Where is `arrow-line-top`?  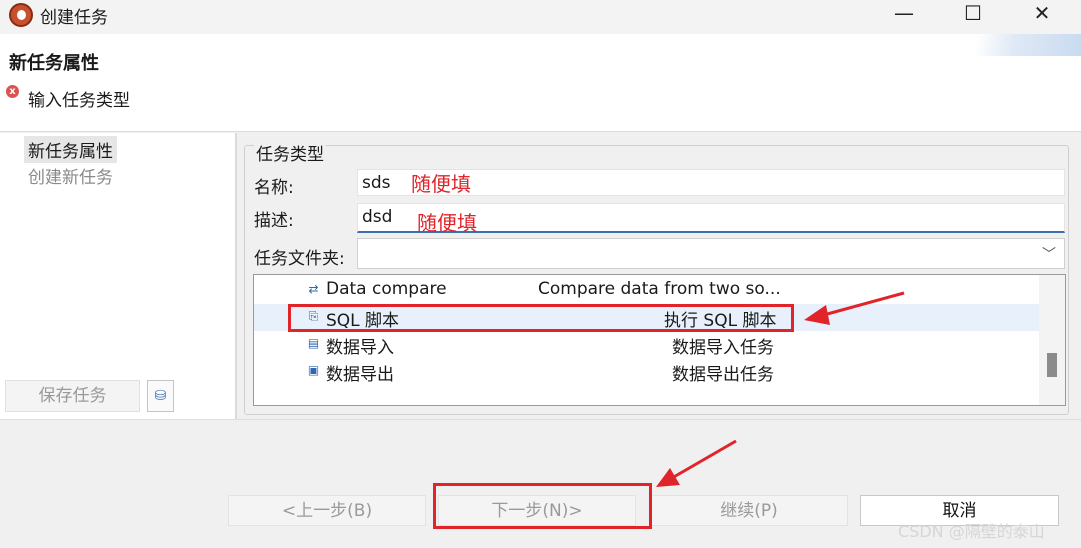
arrow-line-top is located at coordinates (862, 304).